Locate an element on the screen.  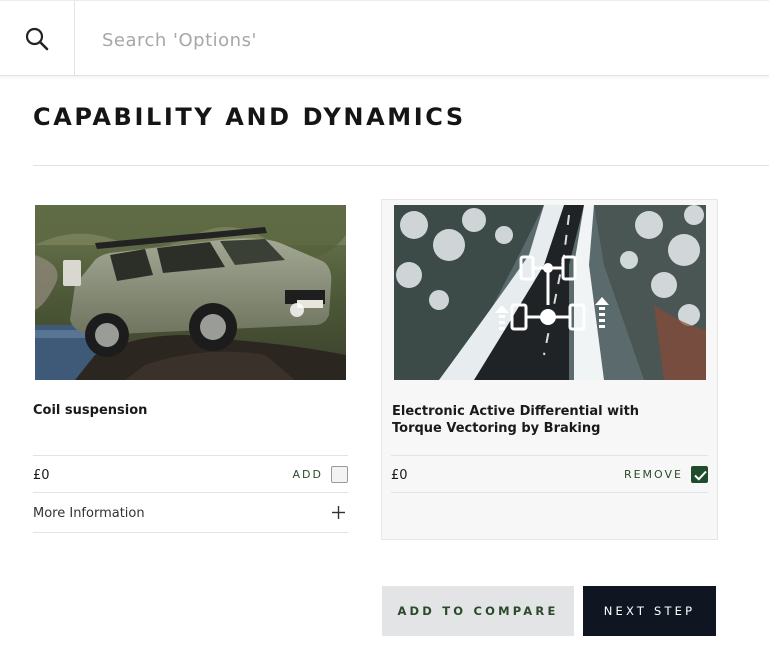
plus-icon is located at coordinates (338, 512).